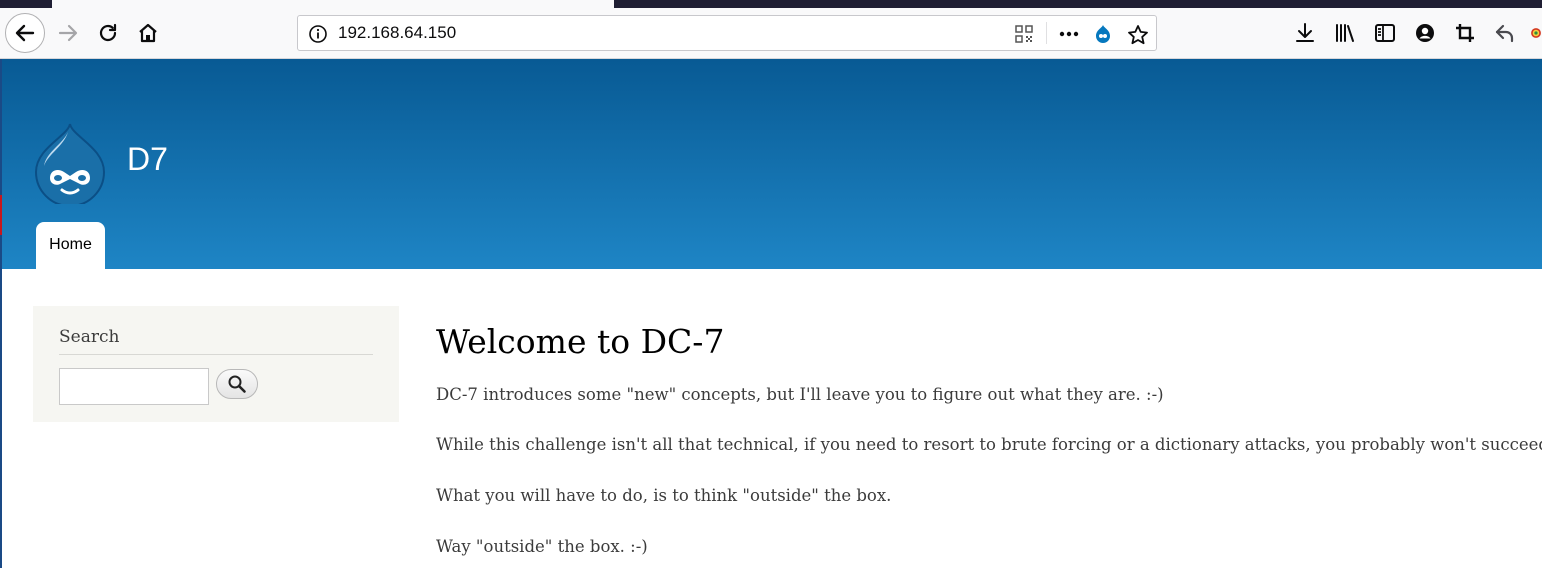 The height and width of the screenshot is (568, 1542). Describe the element at coordinates (1069, 34) in the screenshot. I see `page-actions-icon` at that location.